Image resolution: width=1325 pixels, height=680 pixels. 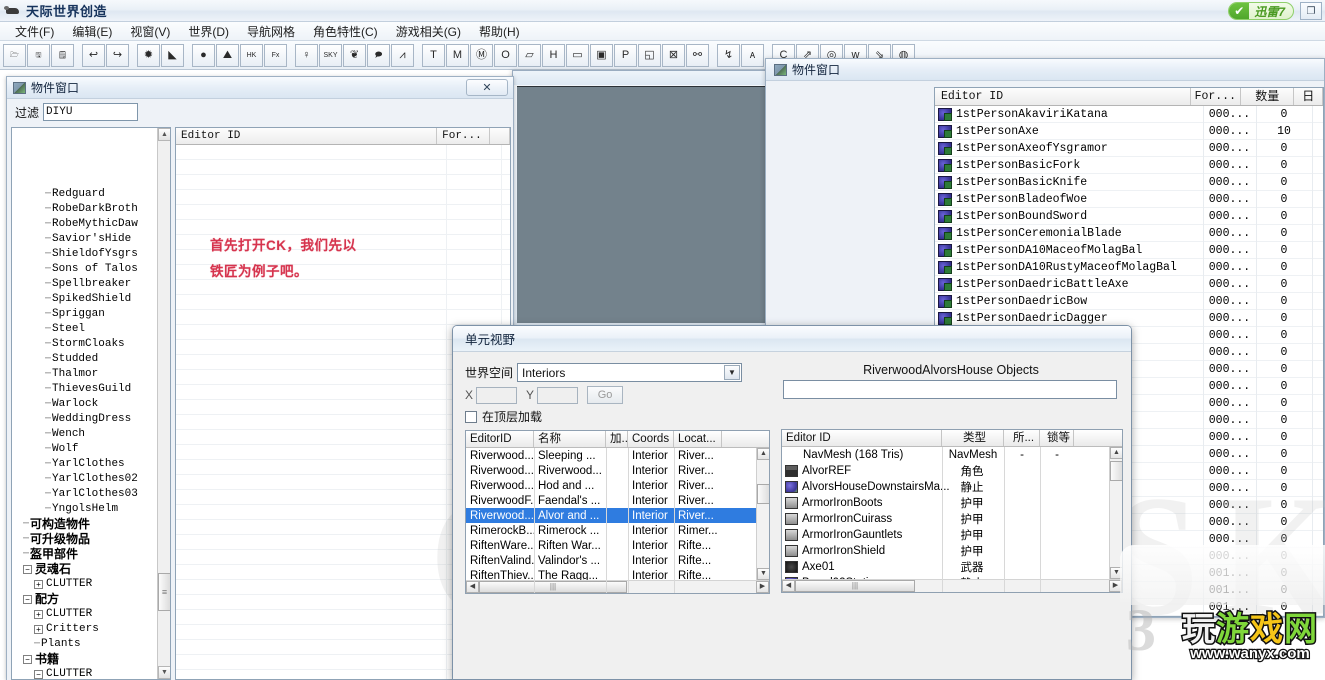 I want to click on open-folder-icon: 🗁, so click(x=14, y=55).